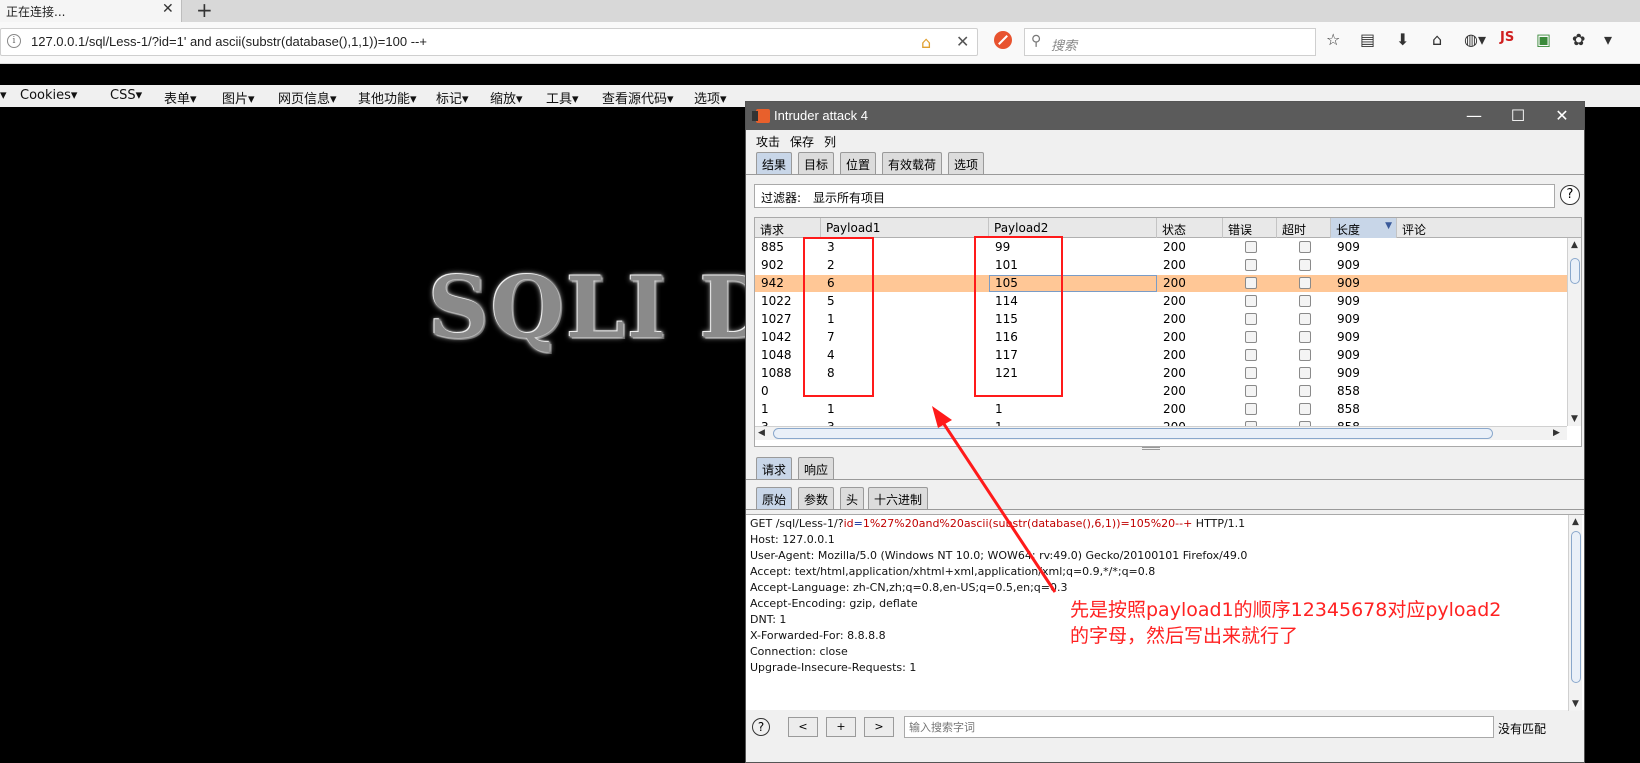  I want to click on annotation-line-1: 先是按照payload1的顺序12345678对应pyload2, so click(1286, 610).